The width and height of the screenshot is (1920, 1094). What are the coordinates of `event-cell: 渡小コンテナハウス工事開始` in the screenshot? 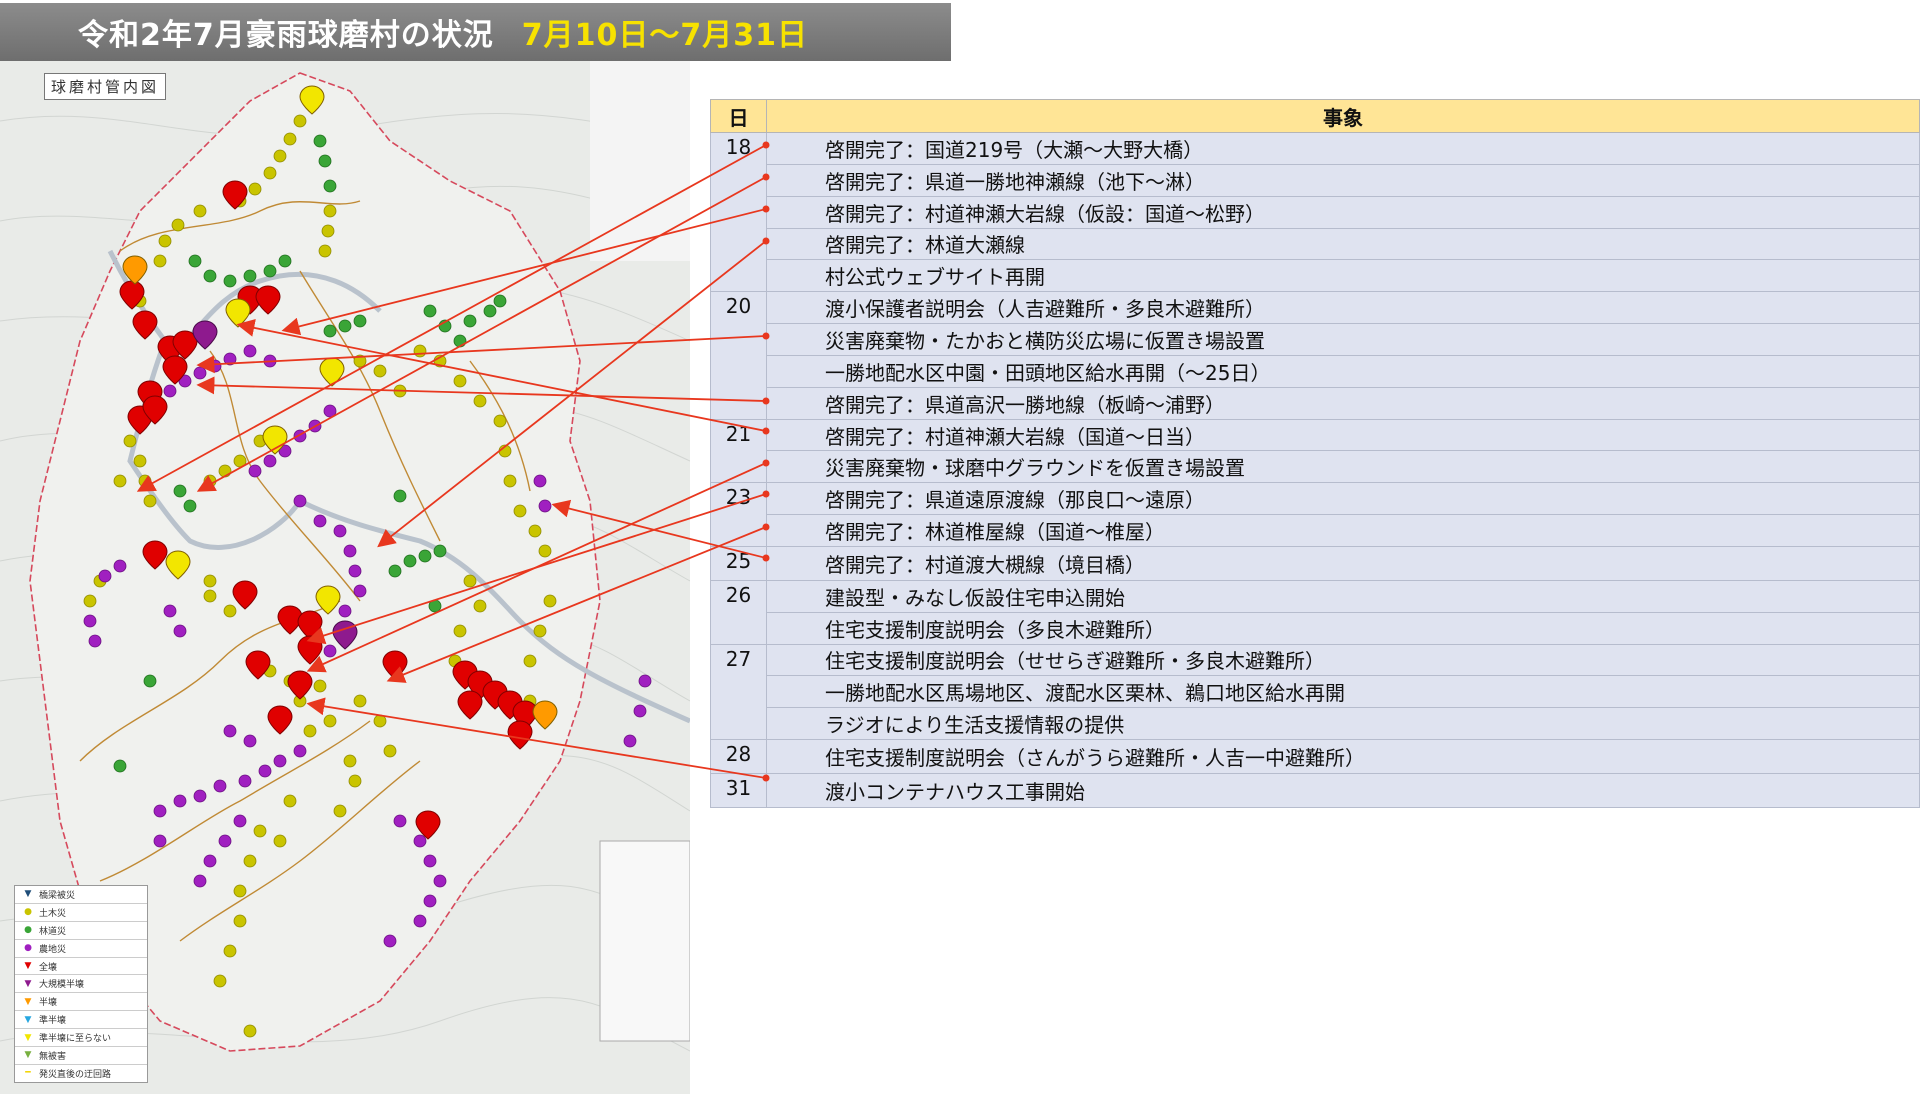 It's located at (1343, 790).